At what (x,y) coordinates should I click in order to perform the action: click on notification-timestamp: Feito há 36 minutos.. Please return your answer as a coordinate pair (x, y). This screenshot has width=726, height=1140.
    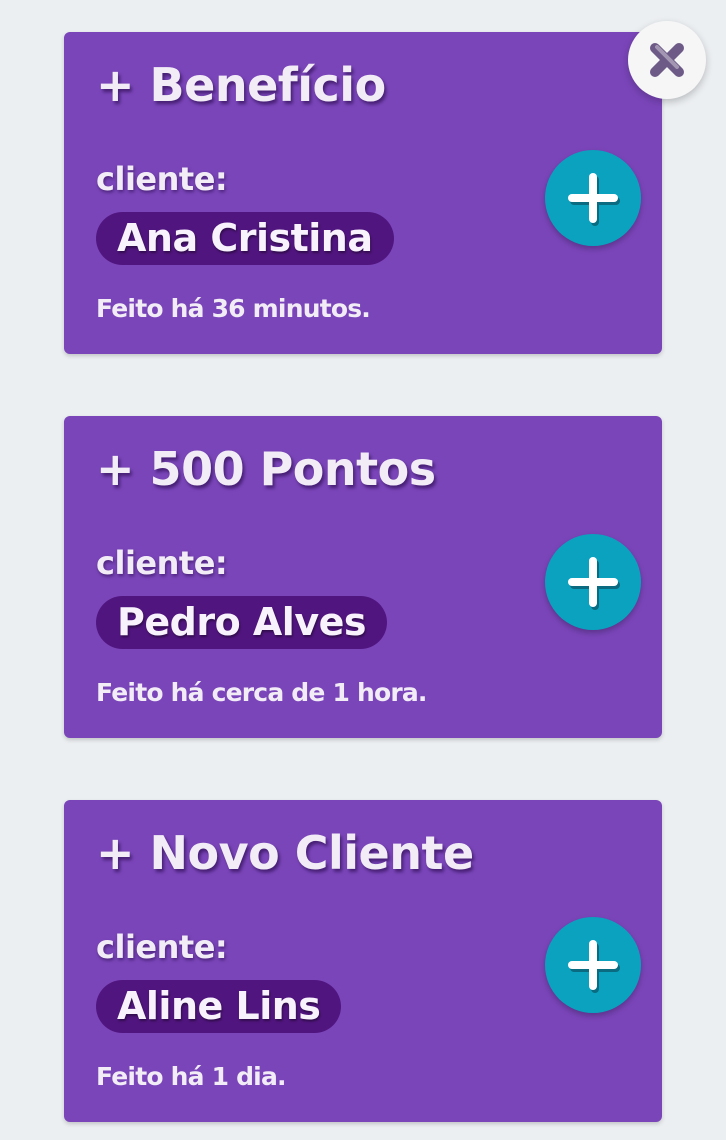
    Looking at the image, I should click on (233, 308).